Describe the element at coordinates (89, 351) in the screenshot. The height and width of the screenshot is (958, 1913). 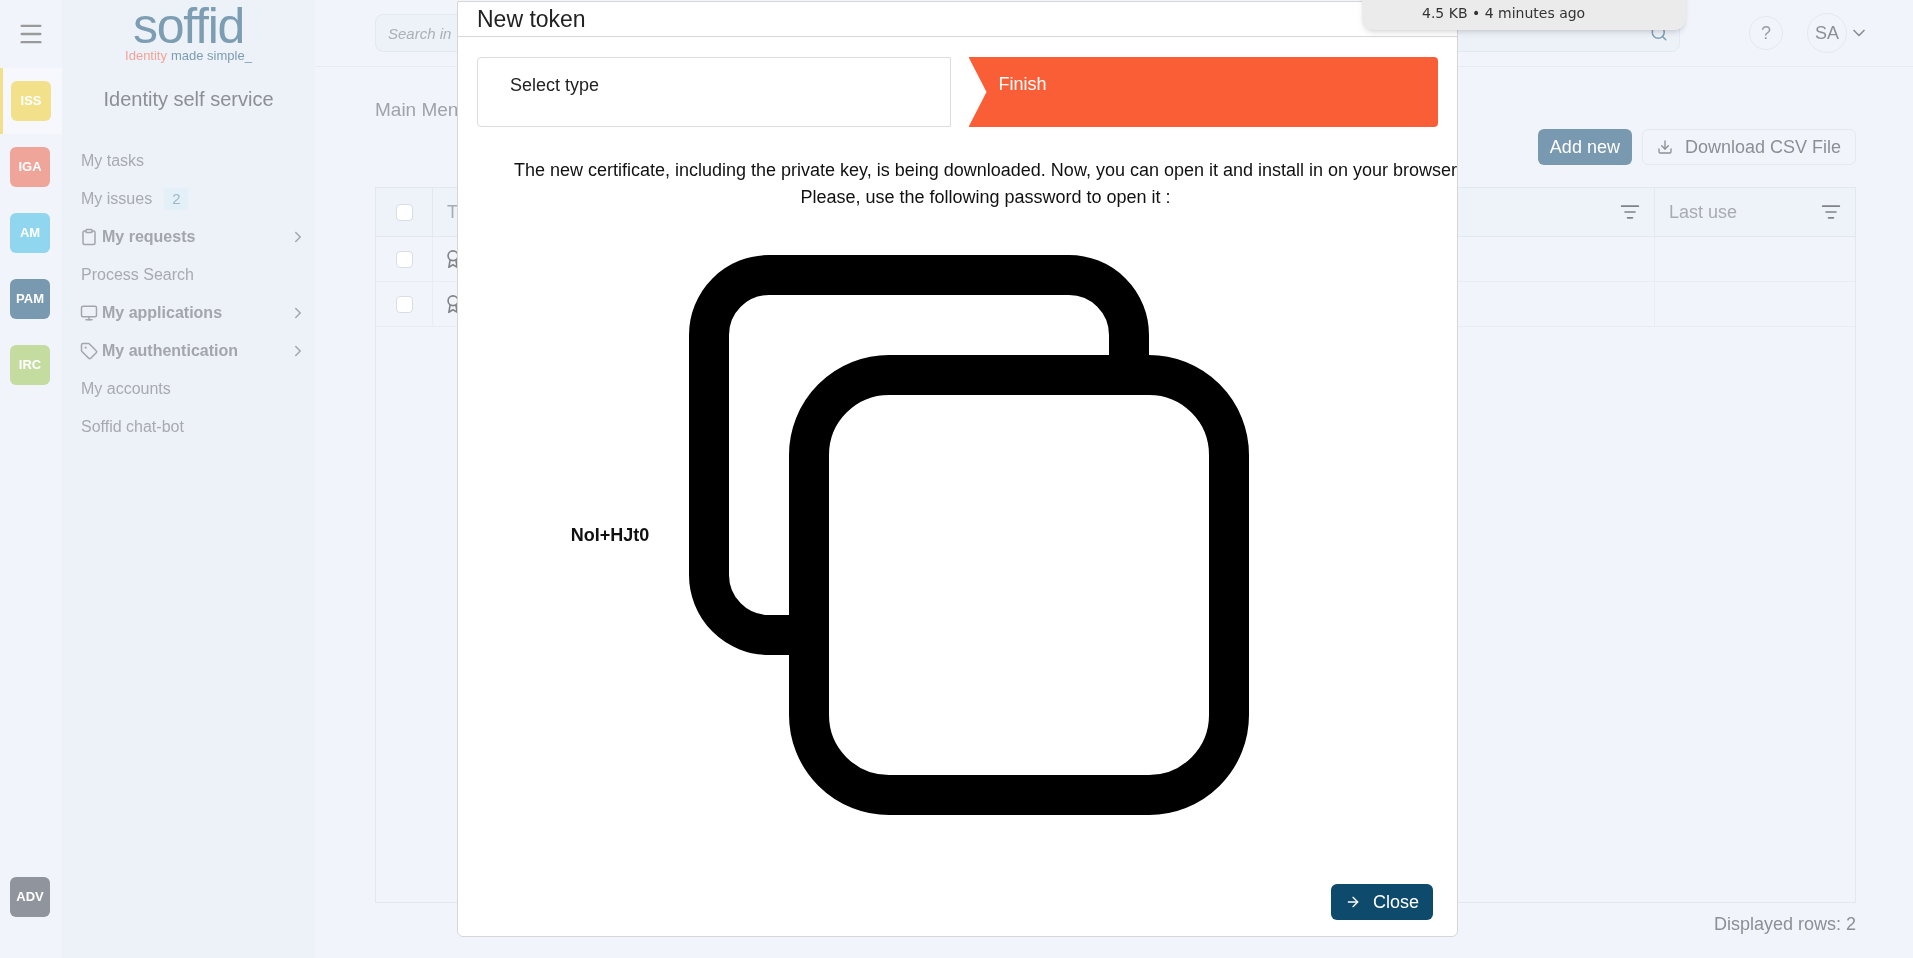
I see `tag-icon` at that location.